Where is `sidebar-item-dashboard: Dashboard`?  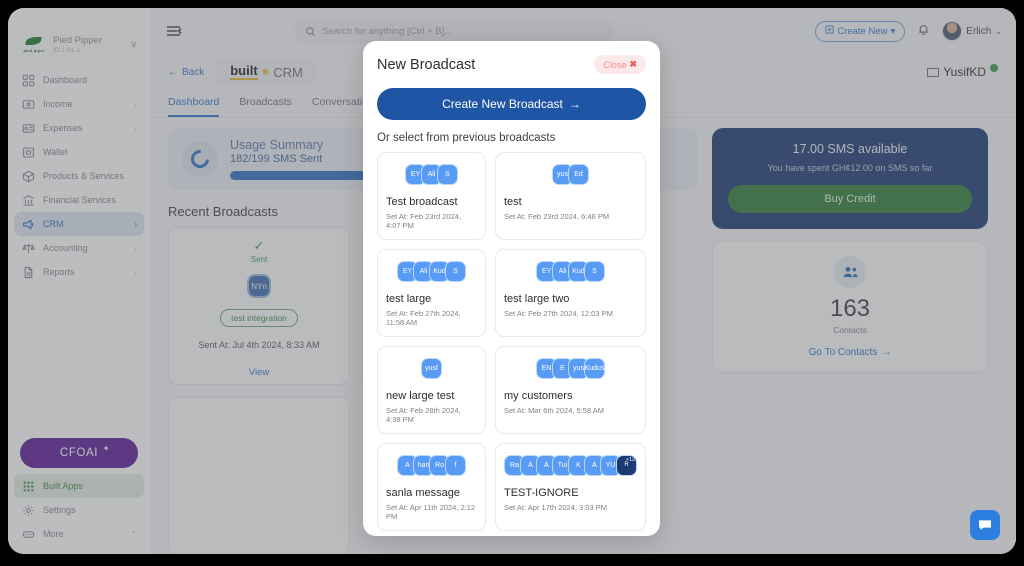 sidebar-item-dashboard: Dashboard is located at coordinates (79, 80).